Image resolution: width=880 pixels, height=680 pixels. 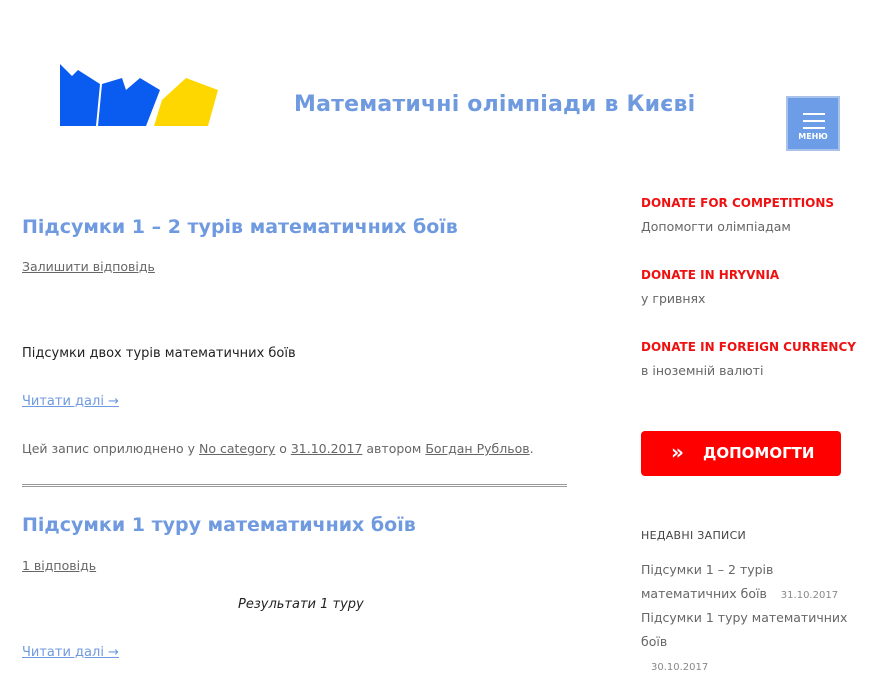 I want to click on recent-posts-heading: НЕДАВНІ ЗАПИСИ, so click(x=694, y=535).